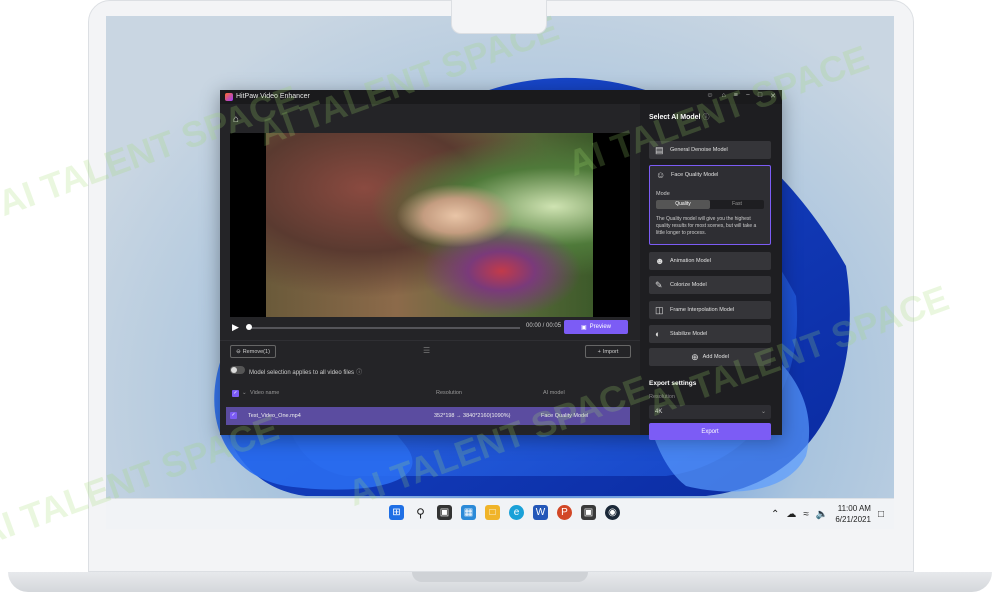  What do you see at coordinates (468, 512) in the screenshot?
I see `widgets-icon: ▦` at bounding box center [468, 512].